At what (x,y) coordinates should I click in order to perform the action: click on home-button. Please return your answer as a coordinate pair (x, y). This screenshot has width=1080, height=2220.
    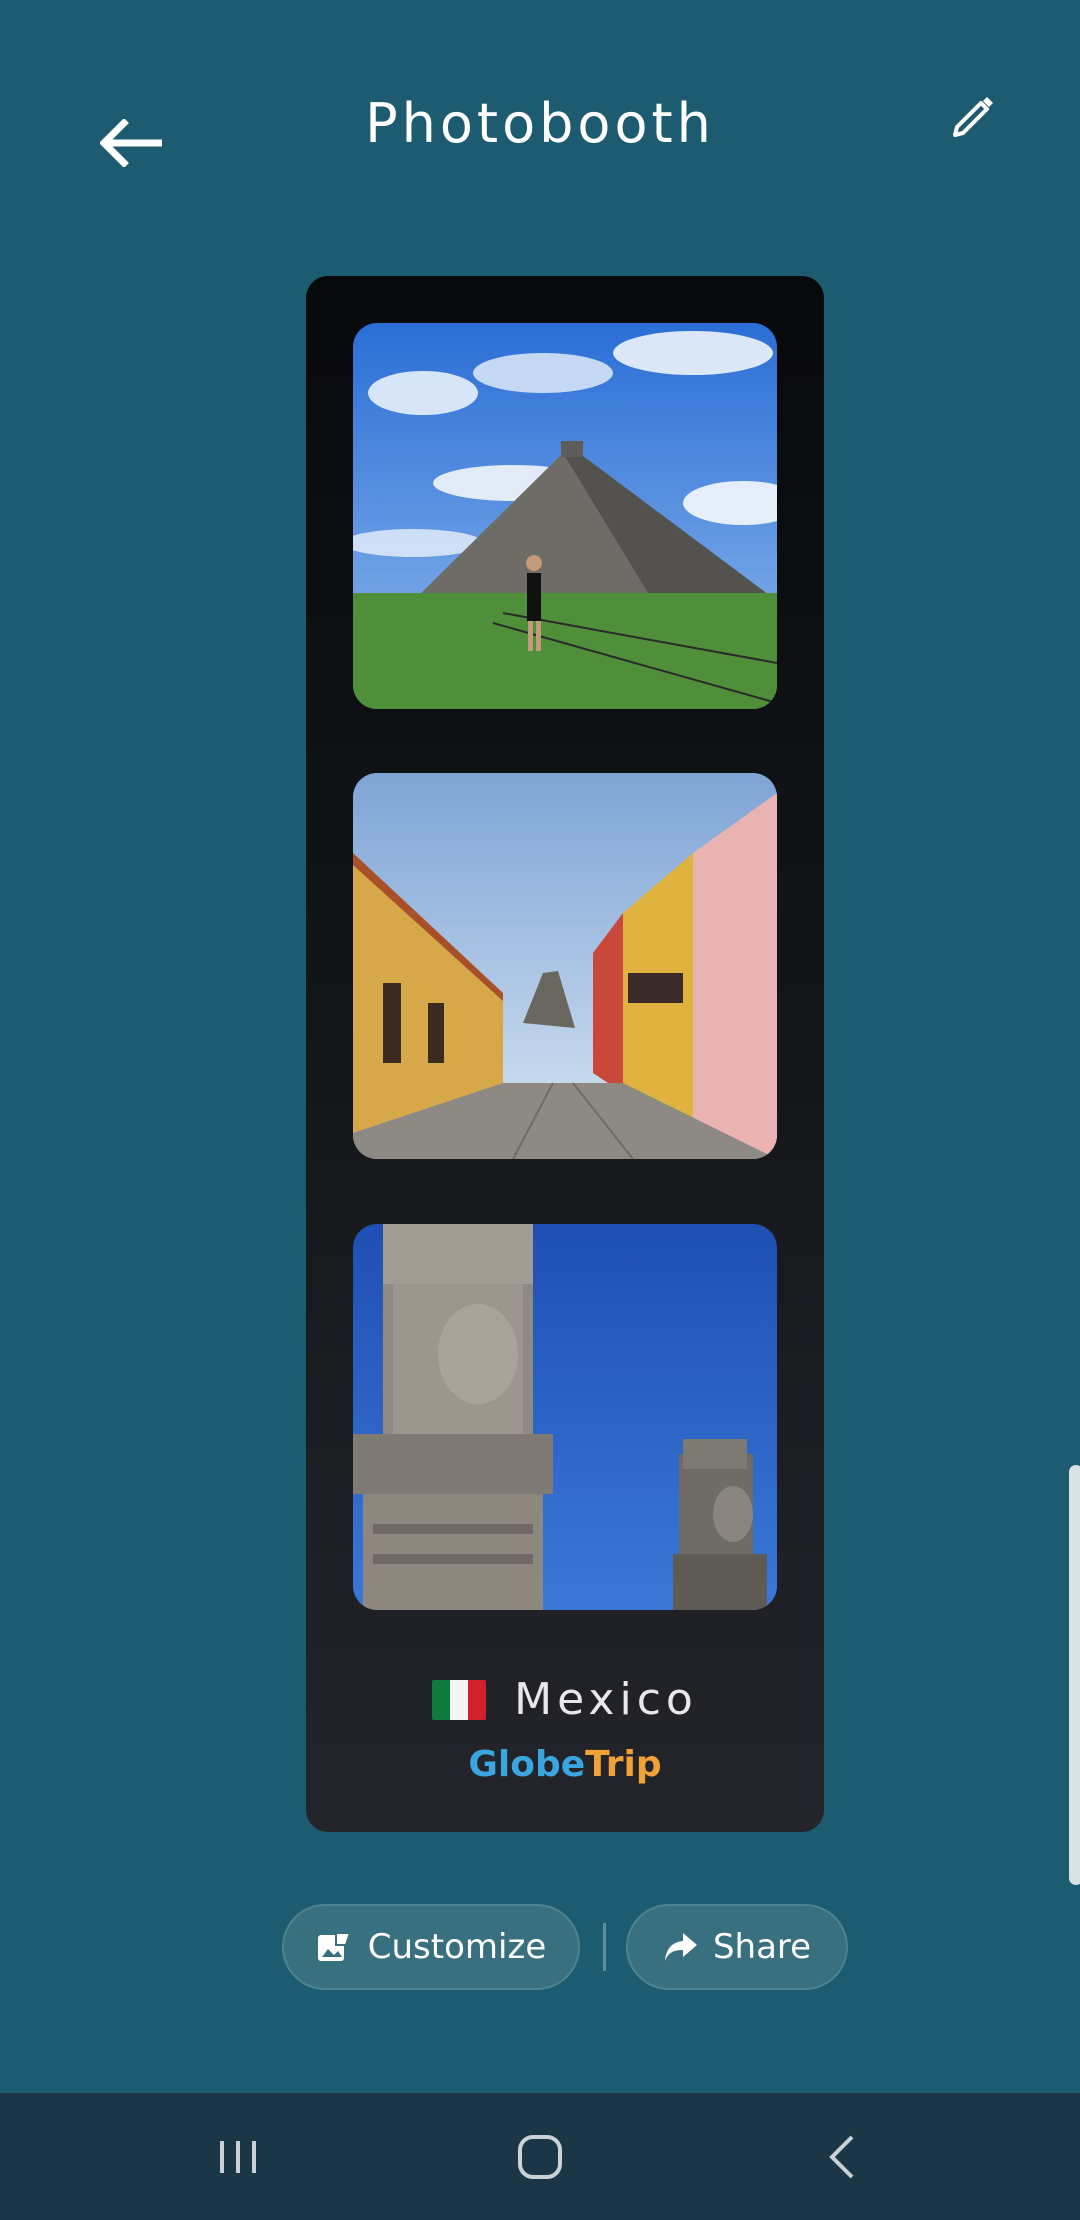
    Looking at the image, I should click on (540, 2156).